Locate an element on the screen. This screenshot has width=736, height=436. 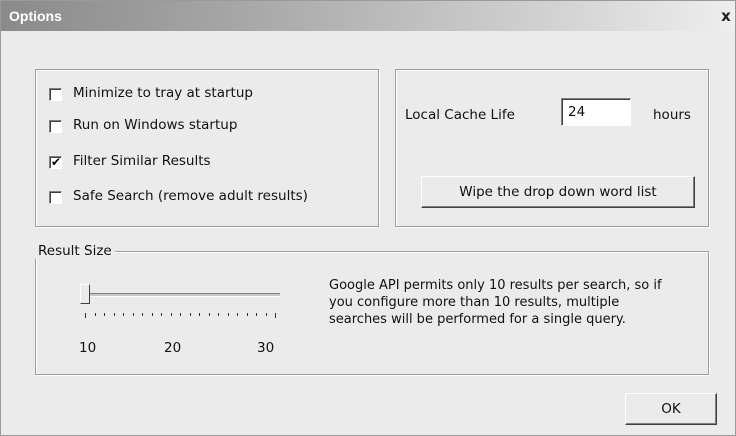
window-title: Options is located at coordinates (35, 16).